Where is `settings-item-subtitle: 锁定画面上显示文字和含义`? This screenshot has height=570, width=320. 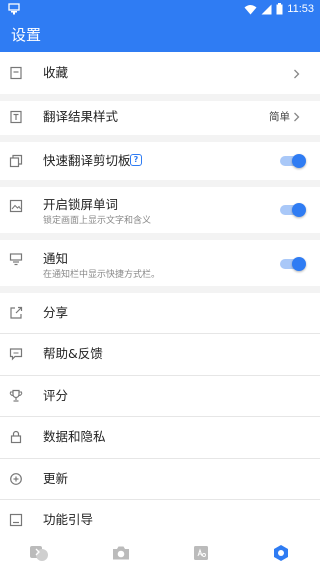 settings-item-subtitle: 锁定画面上显示文字和含义 is located at coordinates (97, 221).